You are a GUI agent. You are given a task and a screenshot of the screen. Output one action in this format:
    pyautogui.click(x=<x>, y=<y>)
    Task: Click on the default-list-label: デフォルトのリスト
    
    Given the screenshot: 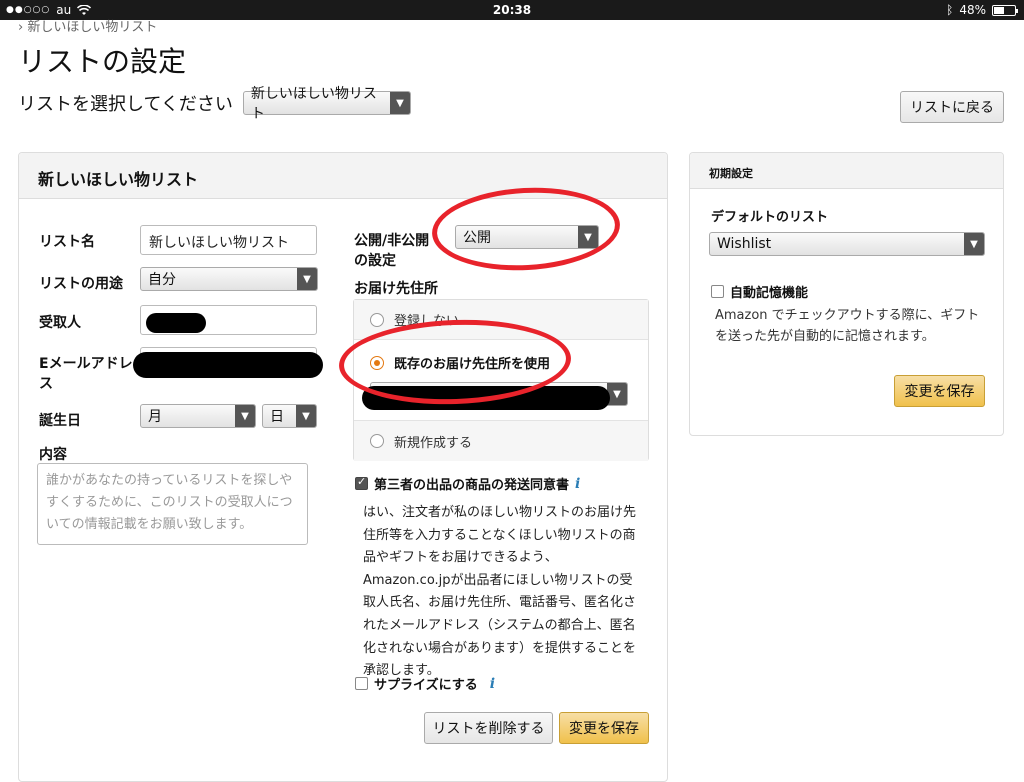 What is the action you would take?
    pyautogui.click(x=770, y=217)
    